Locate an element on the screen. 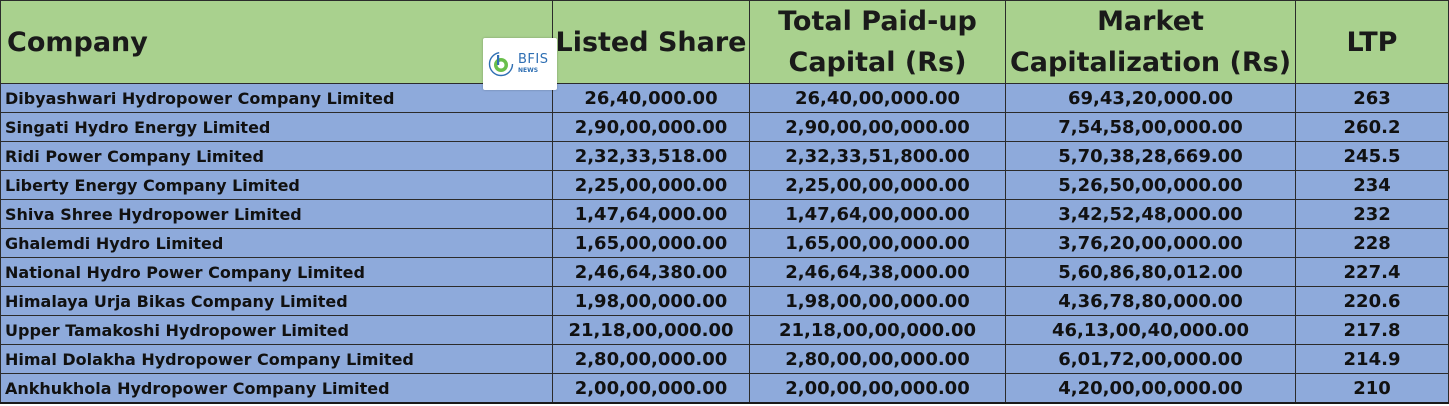 Image resolution: width=1449 pixels, height=406 pixels. cell-company: Himalaya Urja Bikas Company Limited is located at coordinates (276, 301).